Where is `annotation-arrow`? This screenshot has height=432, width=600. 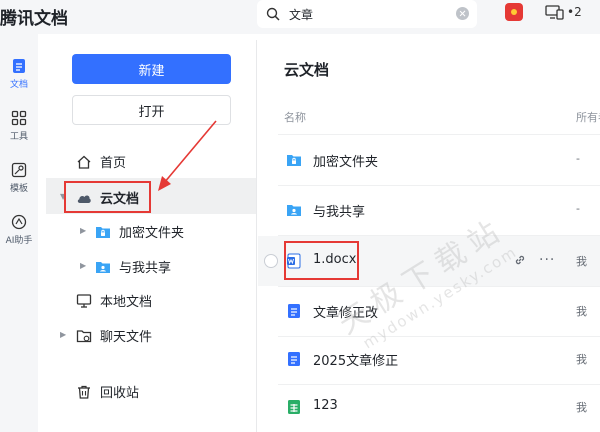
annotation-arrow is located at coordinates (187, 155).